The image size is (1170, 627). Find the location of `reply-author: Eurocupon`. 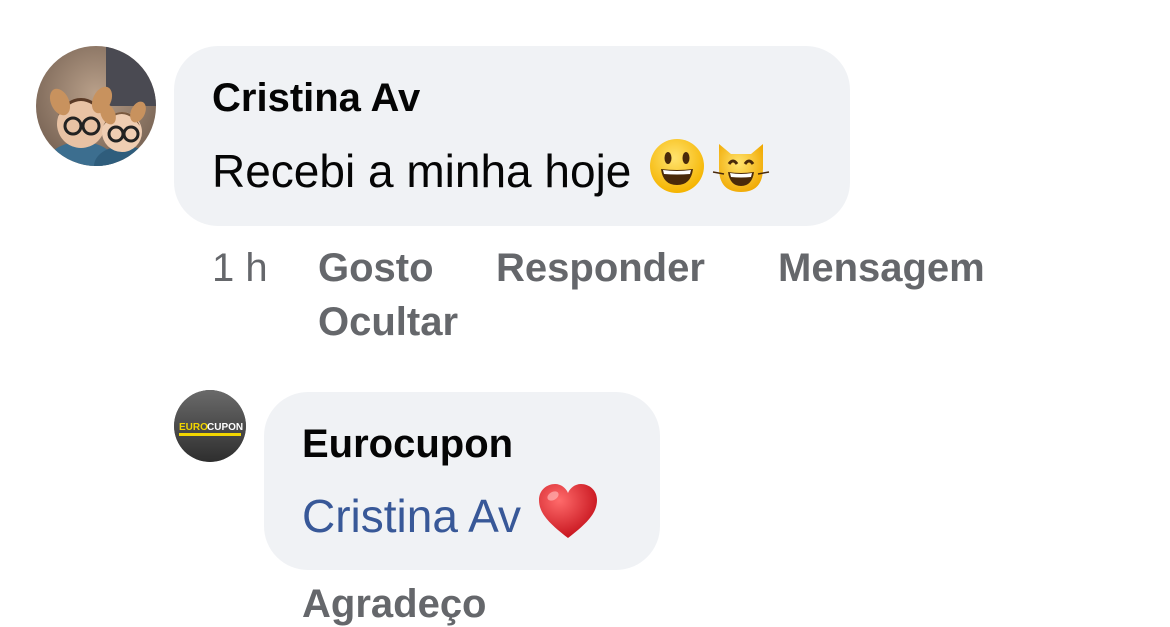

reply-author: Eurocupon is located at coordinates (407, 444).